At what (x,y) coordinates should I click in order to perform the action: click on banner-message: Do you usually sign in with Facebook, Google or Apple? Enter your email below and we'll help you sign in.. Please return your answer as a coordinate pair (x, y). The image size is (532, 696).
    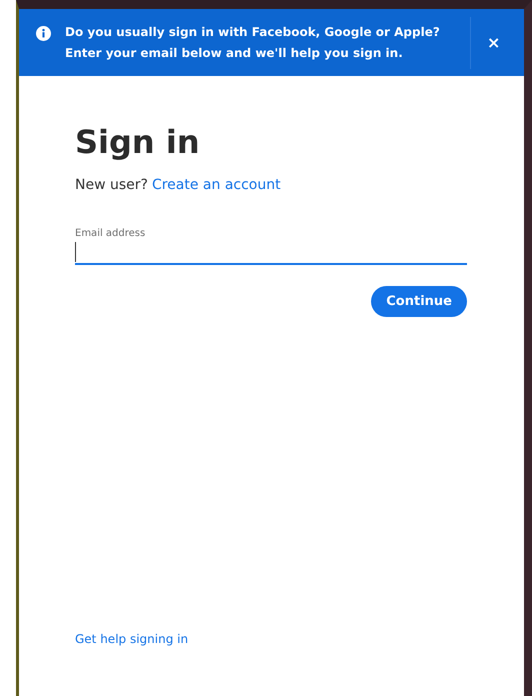
    Looking at the image, I should click on (253, 43).